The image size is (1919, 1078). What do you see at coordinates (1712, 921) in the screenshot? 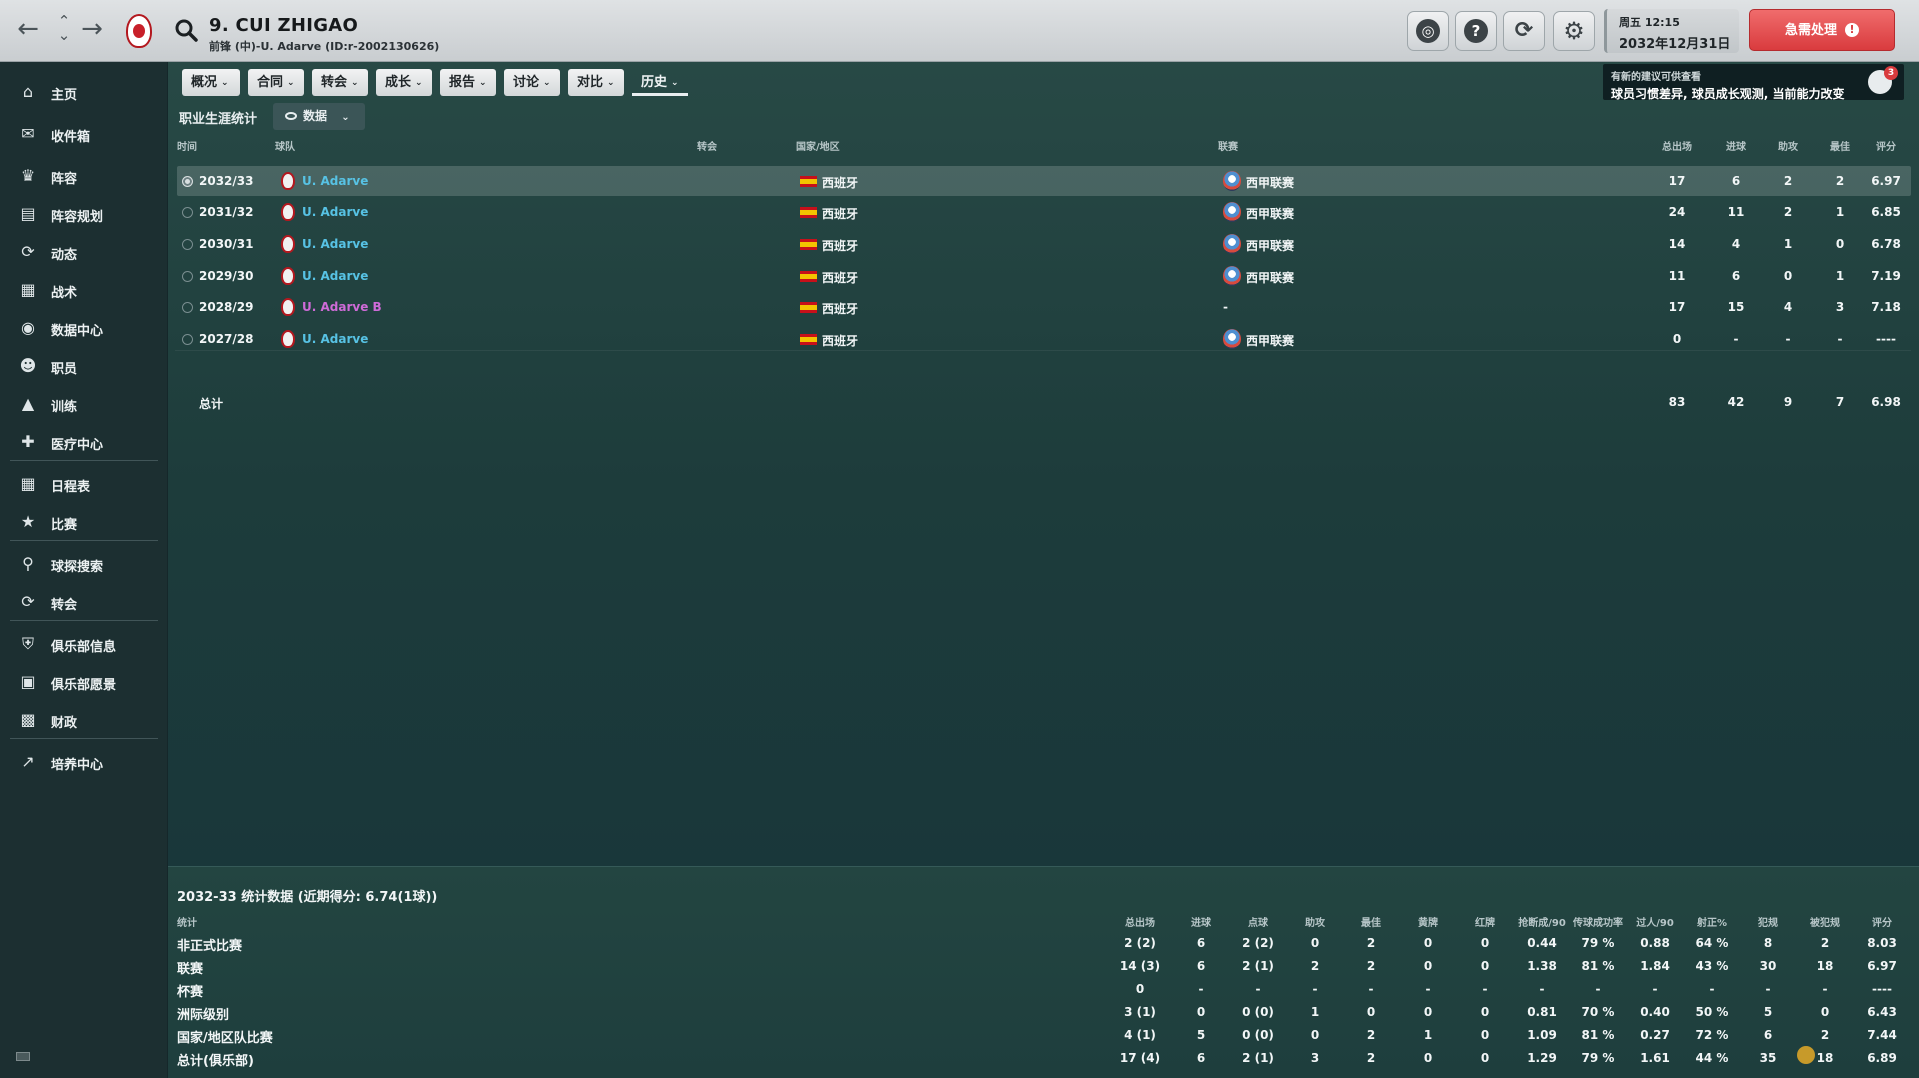
I see `stats-header: 射正%` at bounding box center [1712, 921].